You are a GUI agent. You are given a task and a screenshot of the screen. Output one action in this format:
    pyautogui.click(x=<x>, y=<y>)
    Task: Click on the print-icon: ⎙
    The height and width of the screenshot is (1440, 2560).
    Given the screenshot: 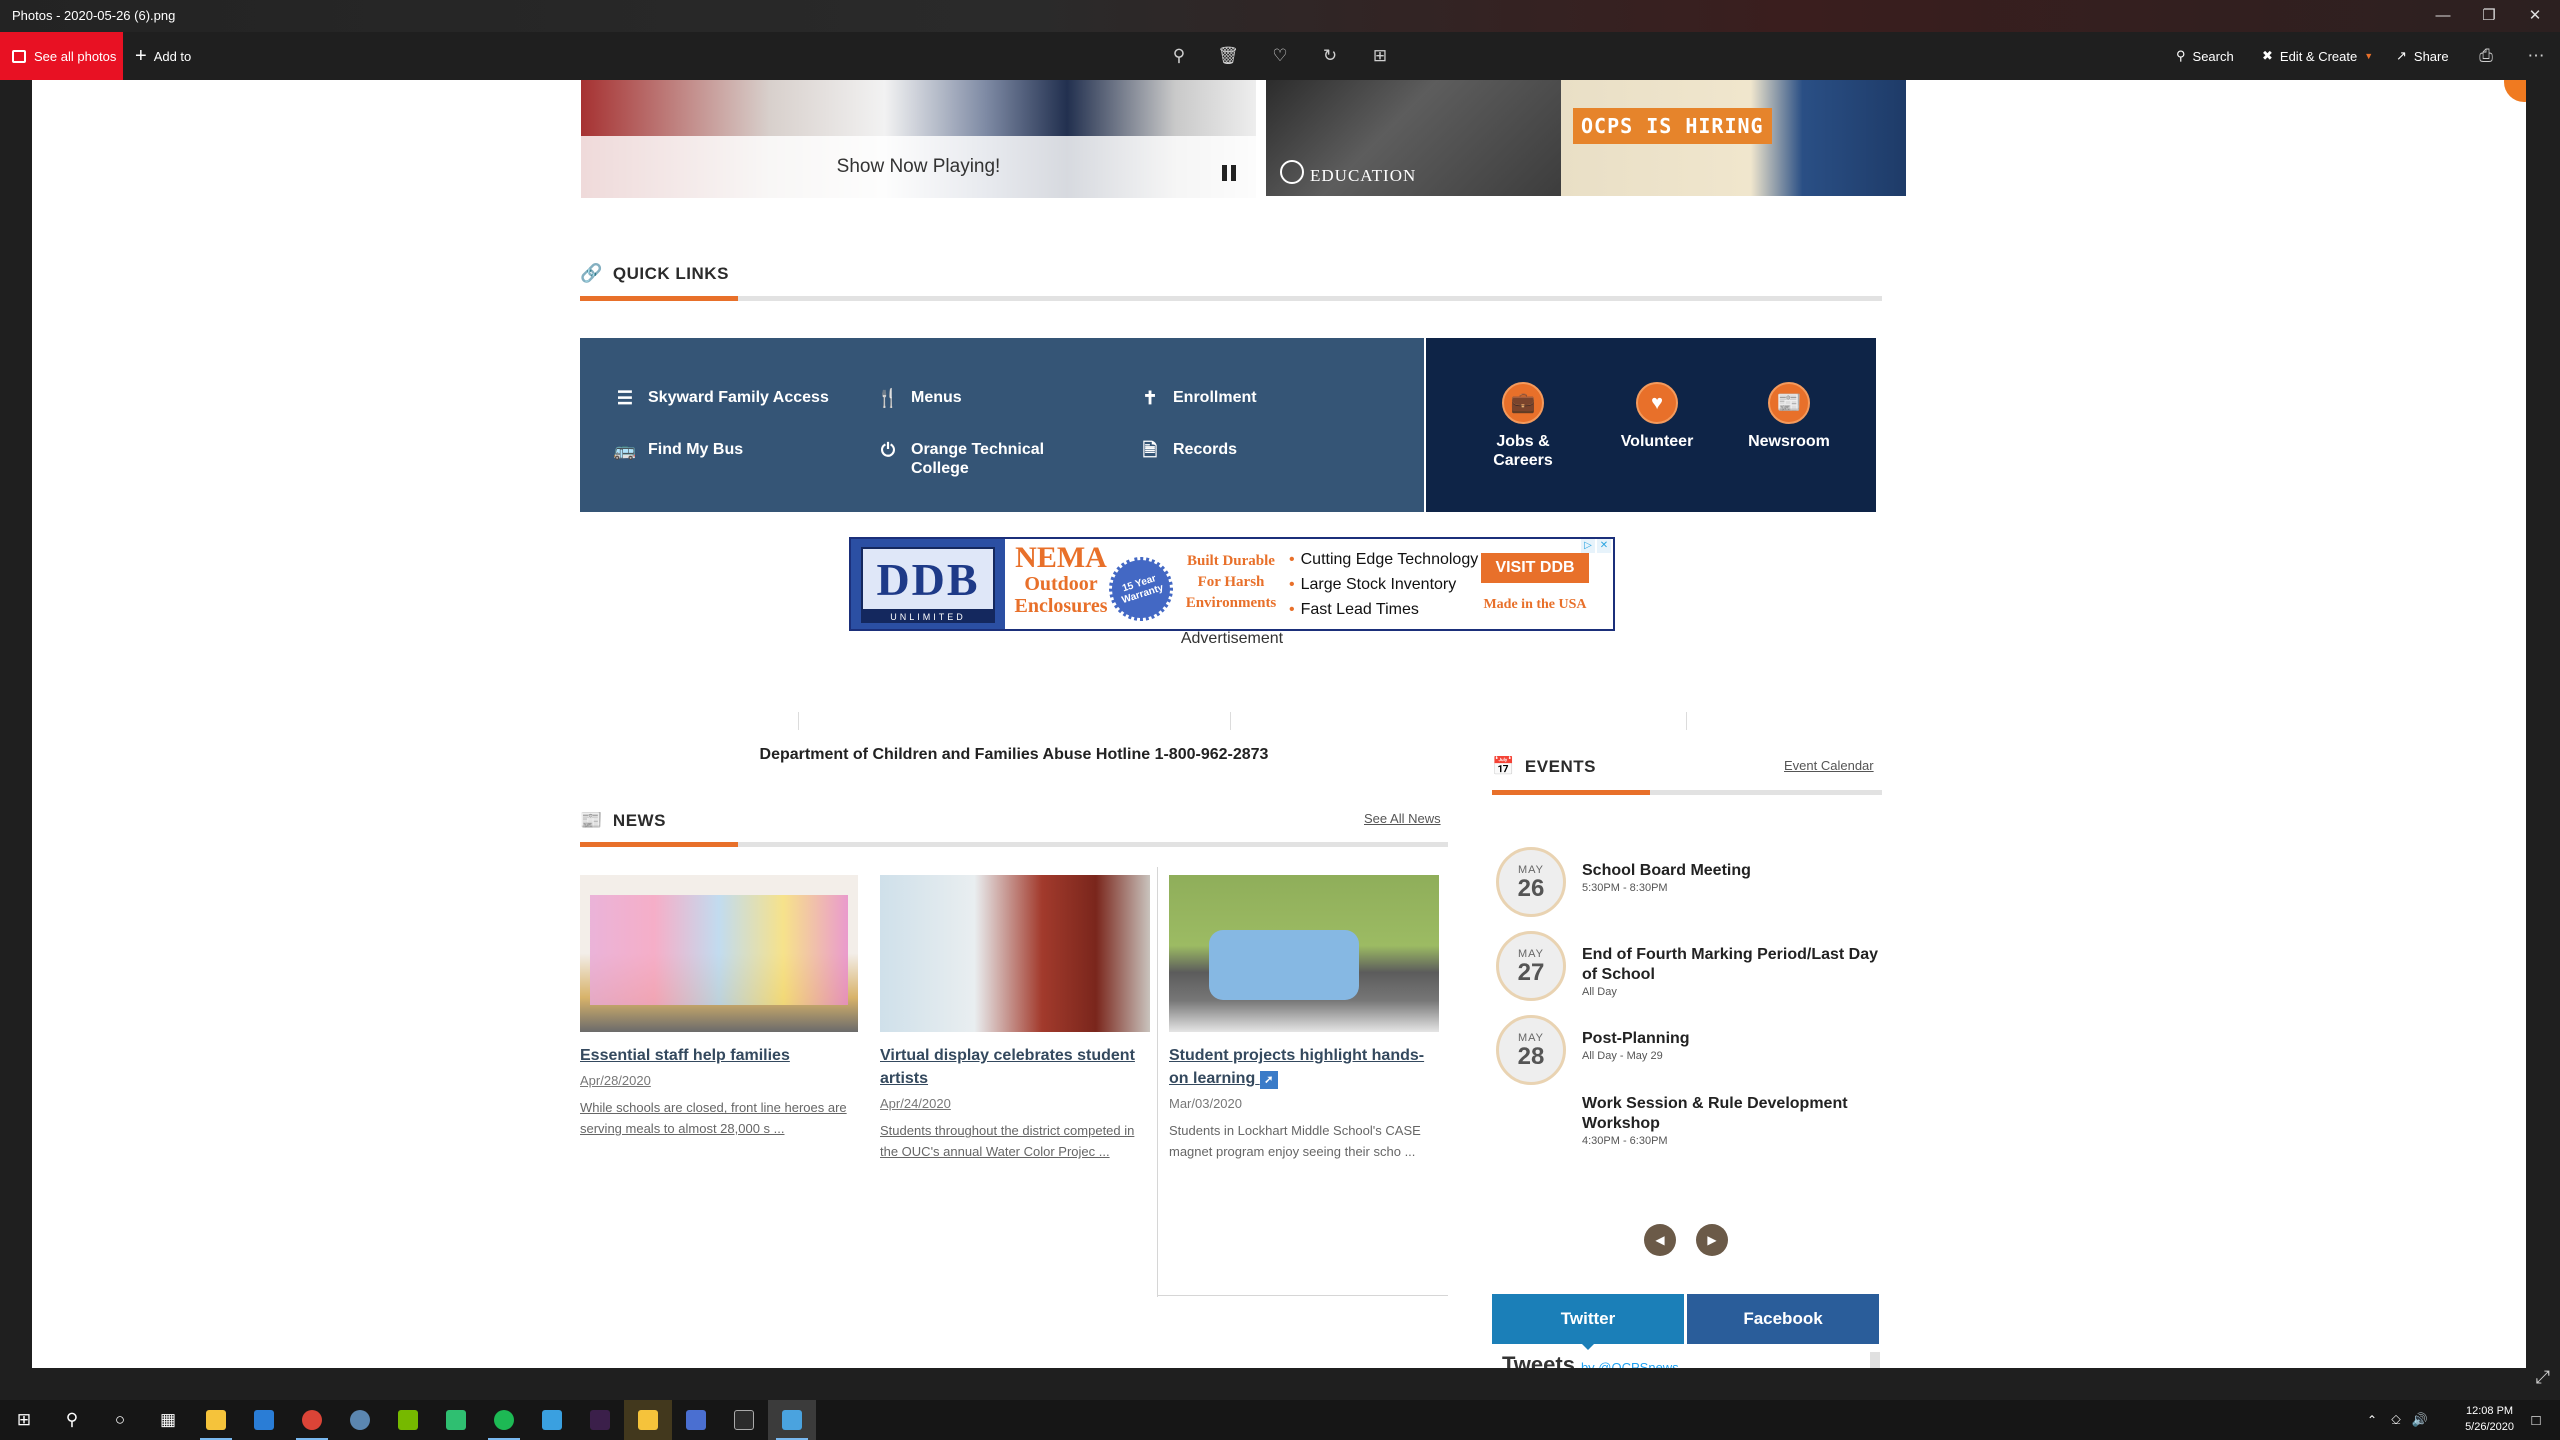 What is the action you would take?
    pyautogui.click(x=2486, y=56)
    